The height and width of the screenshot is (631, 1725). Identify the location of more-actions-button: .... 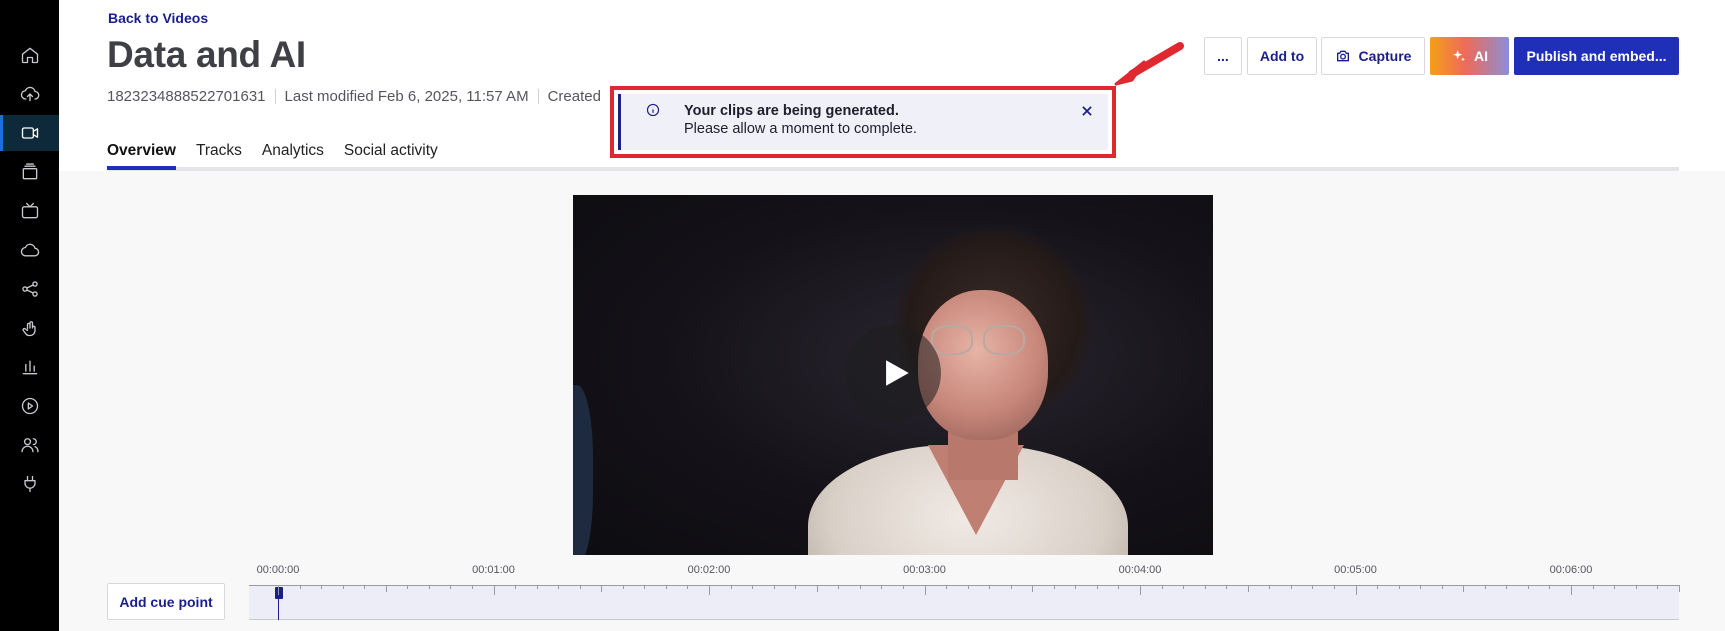
(1223, 56).